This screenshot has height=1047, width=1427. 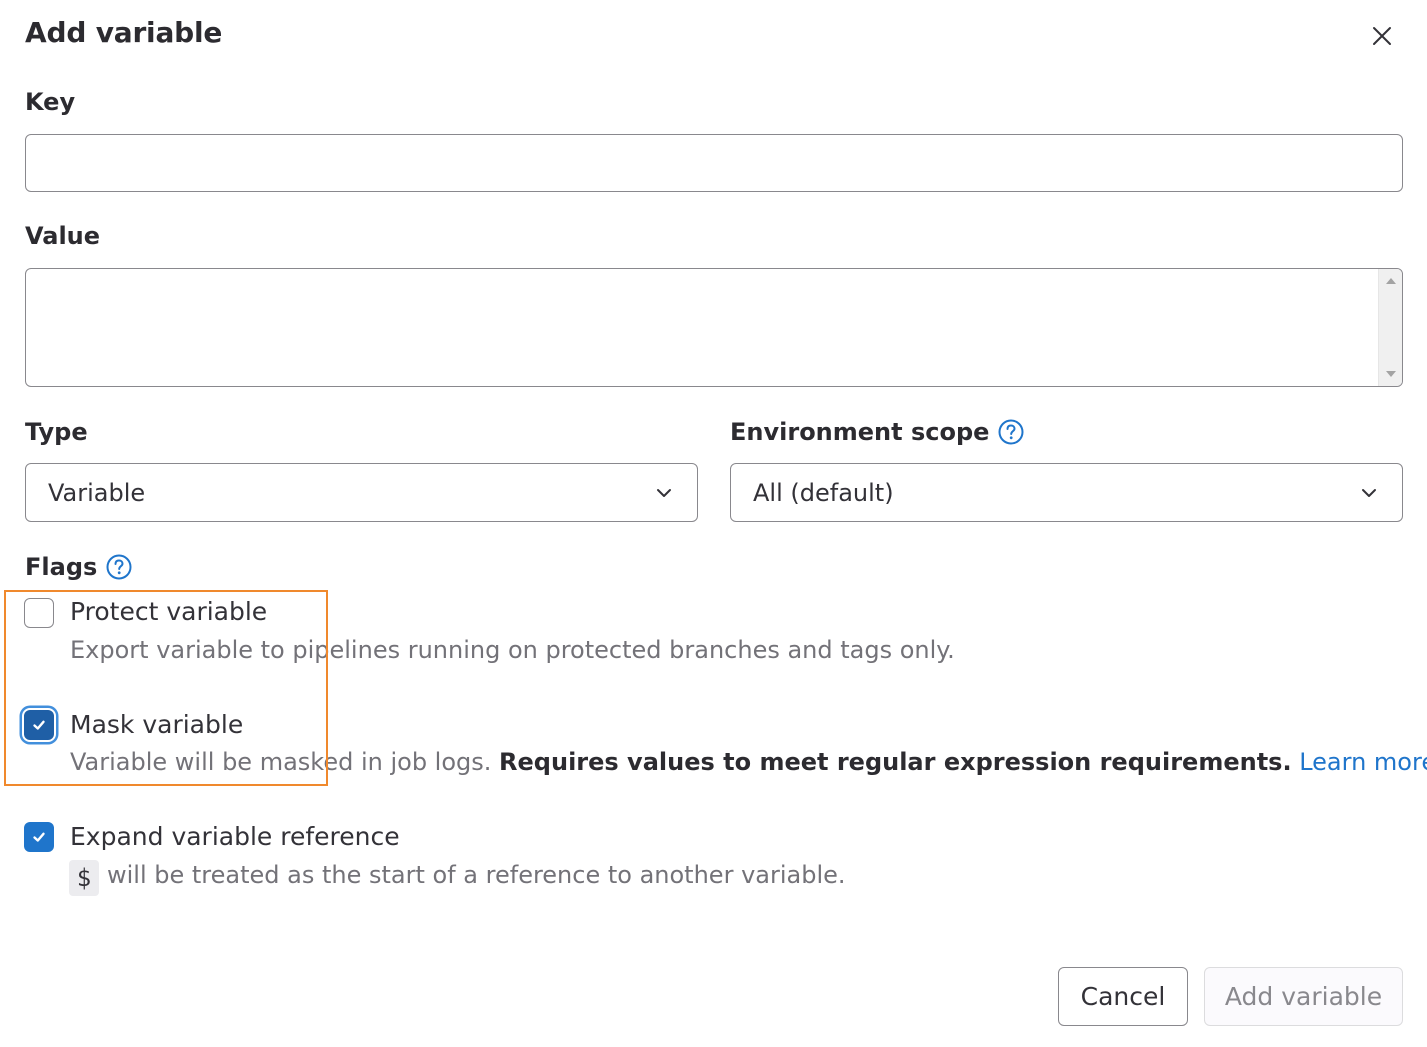 What do you see at coordinates (1390, 327) in the screenshot?
I see `value-scrollbar` at bounding box center [1390, 327].